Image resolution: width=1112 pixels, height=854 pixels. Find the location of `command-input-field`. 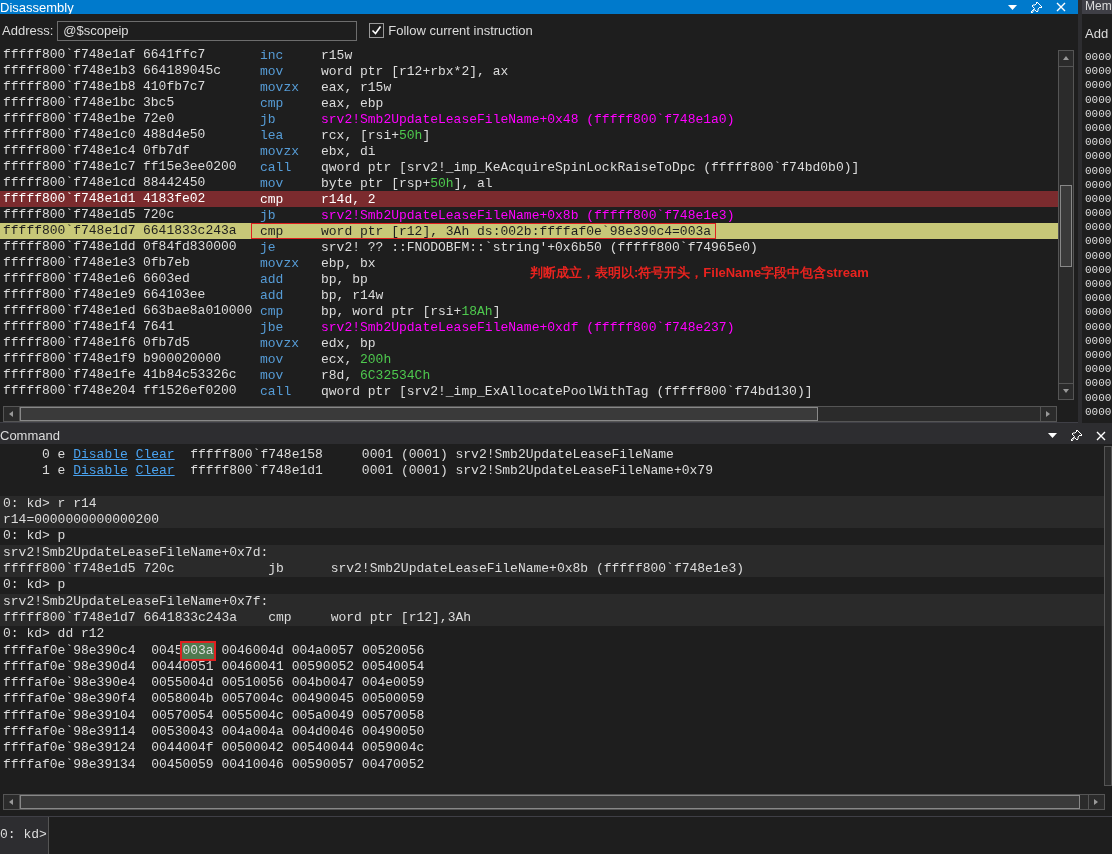

command-input-field is located at coordinates (580, 835).